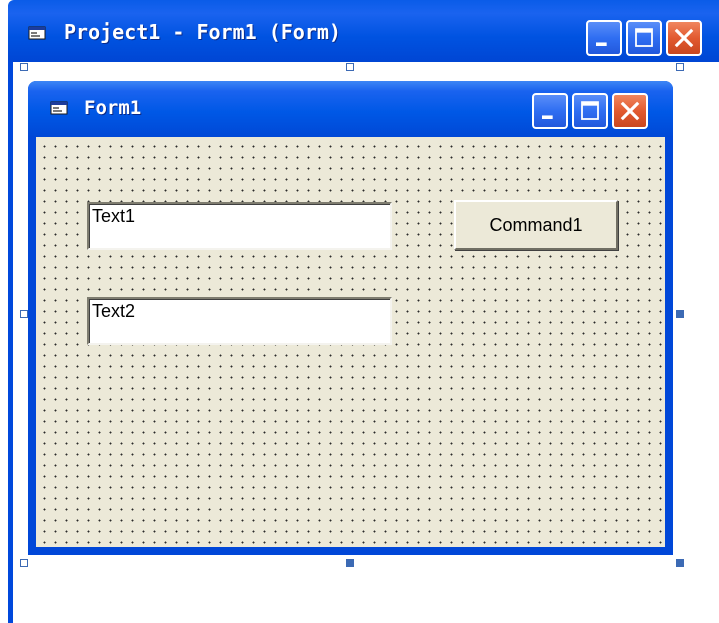 The height and width of the screenshot is (623, 719). I want to click on form1-title: Form1, so click(113, 108).